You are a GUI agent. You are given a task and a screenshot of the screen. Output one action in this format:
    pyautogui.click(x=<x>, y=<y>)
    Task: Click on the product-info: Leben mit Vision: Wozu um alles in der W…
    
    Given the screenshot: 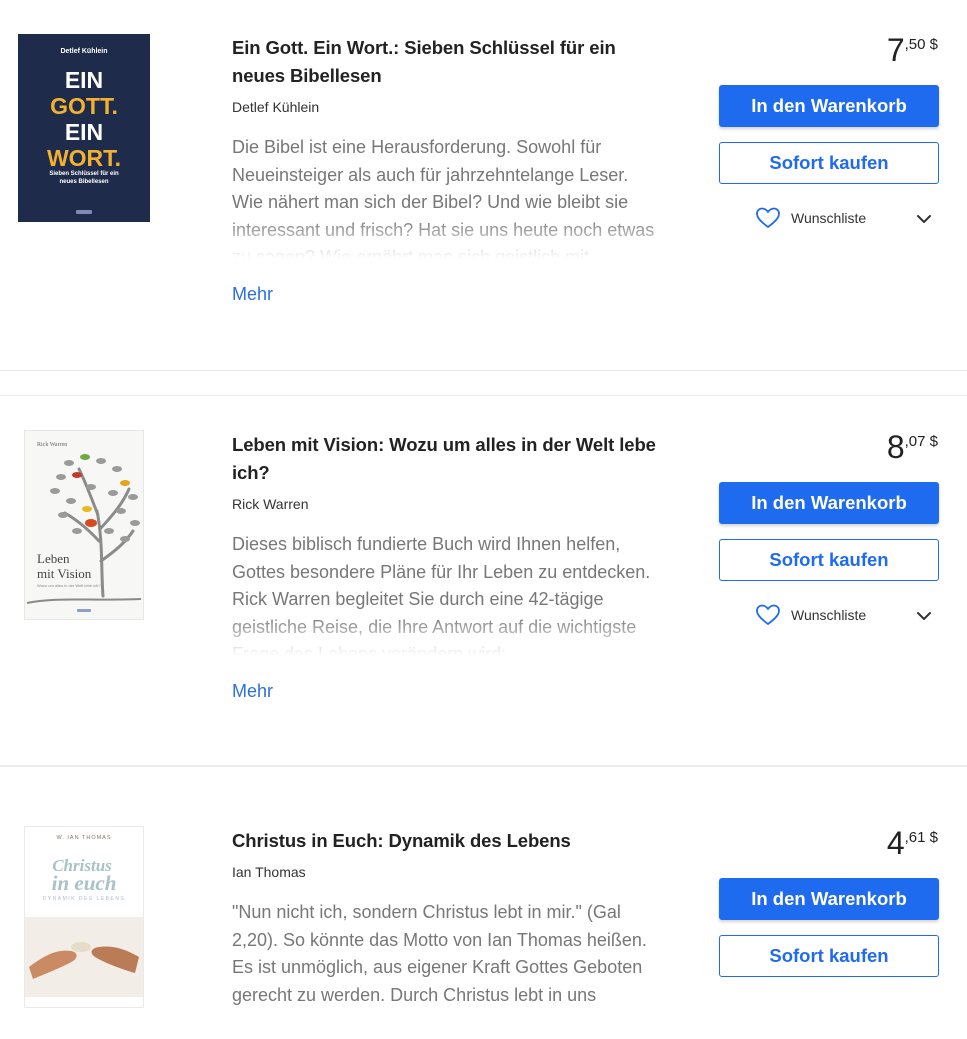 What is the action you would take?
    pyautogui.click(x=446, y=566)
    